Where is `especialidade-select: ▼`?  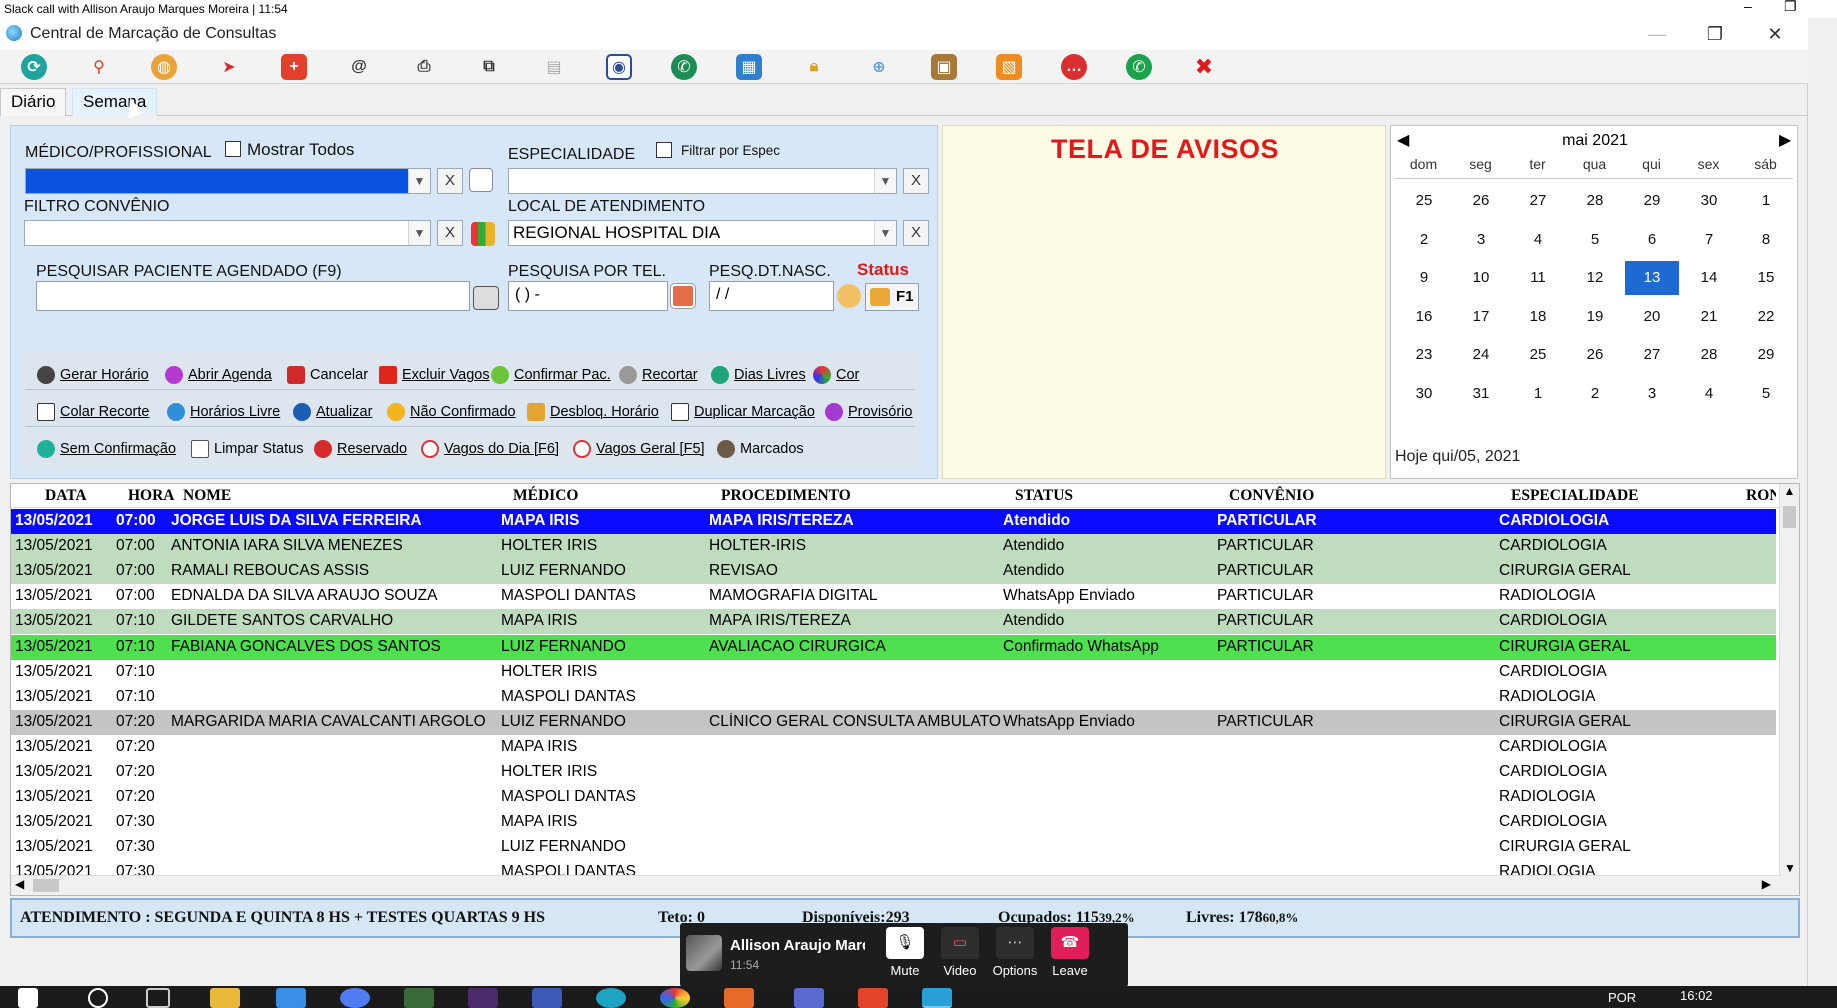 especialidade-select: ▼ is located at coordinates (702, 181).